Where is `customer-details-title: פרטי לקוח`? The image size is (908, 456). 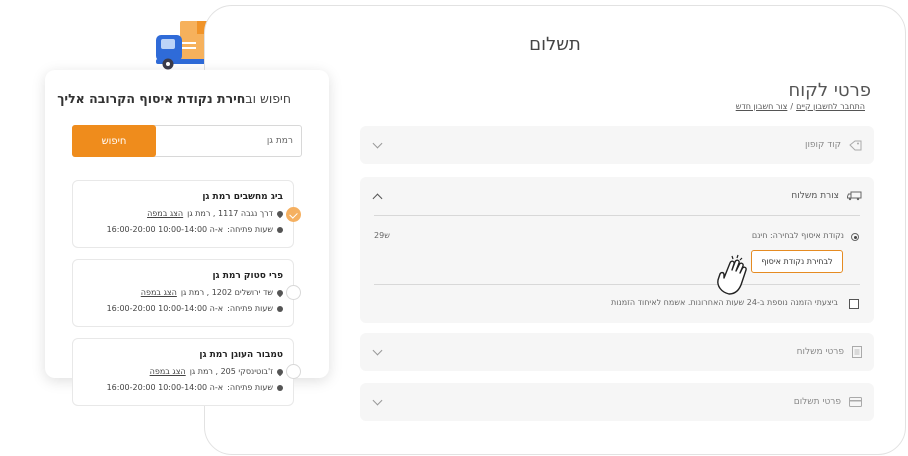 customer-details-title: פרטי לקוח is located at coordinates (830, 90).